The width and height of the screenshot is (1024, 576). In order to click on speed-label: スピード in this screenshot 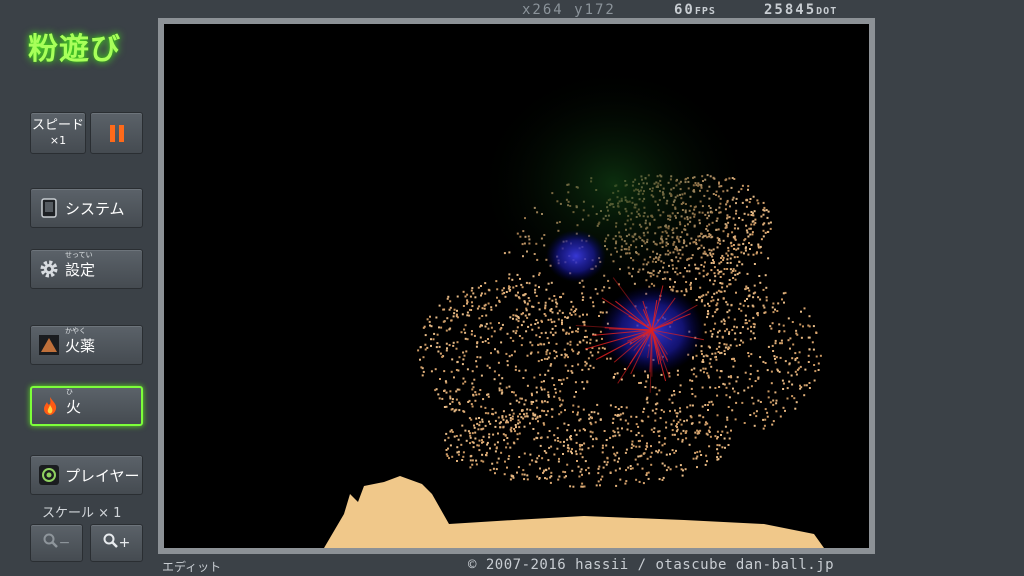, I will do `click(57, 125)`.